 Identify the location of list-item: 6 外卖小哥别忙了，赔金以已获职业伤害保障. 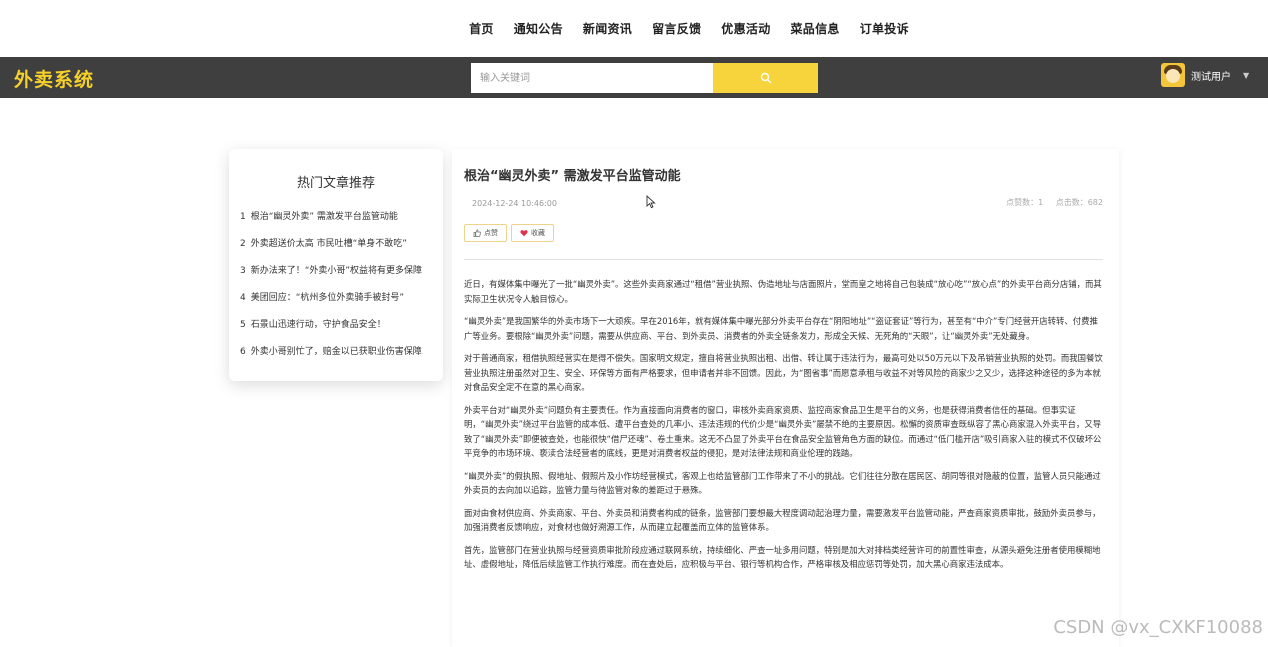
(336, 359).